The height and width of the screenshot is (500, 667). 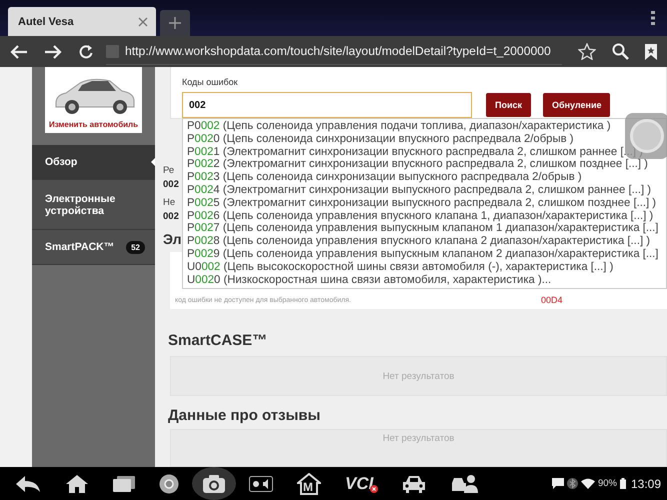 I want to click on sidebar-item: SmartPACK™ 52, so click(x=93, y=247).